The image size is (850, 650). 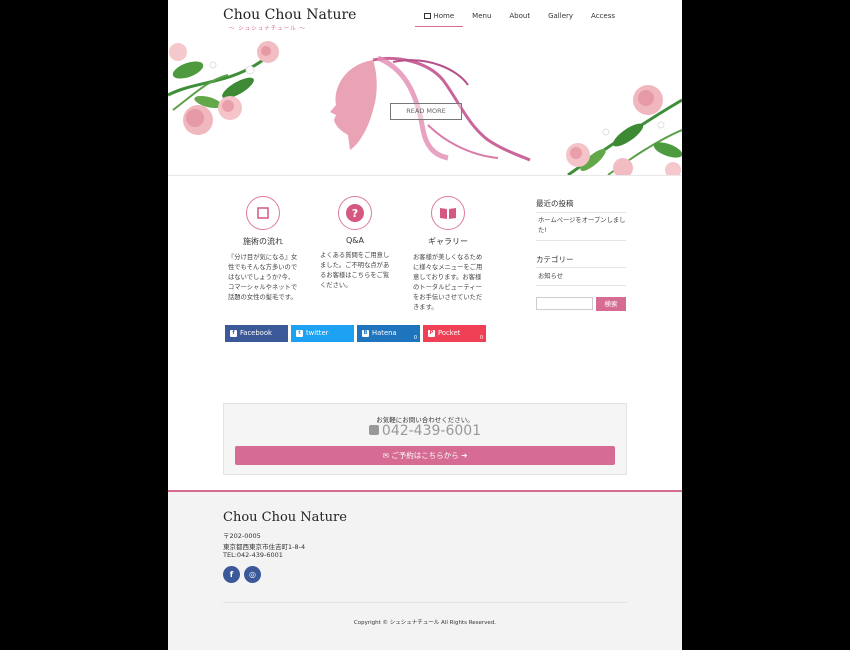 I want to click on reservation-button: ✉ ご予約はこちらから ➔, so click(x=425, y=455).